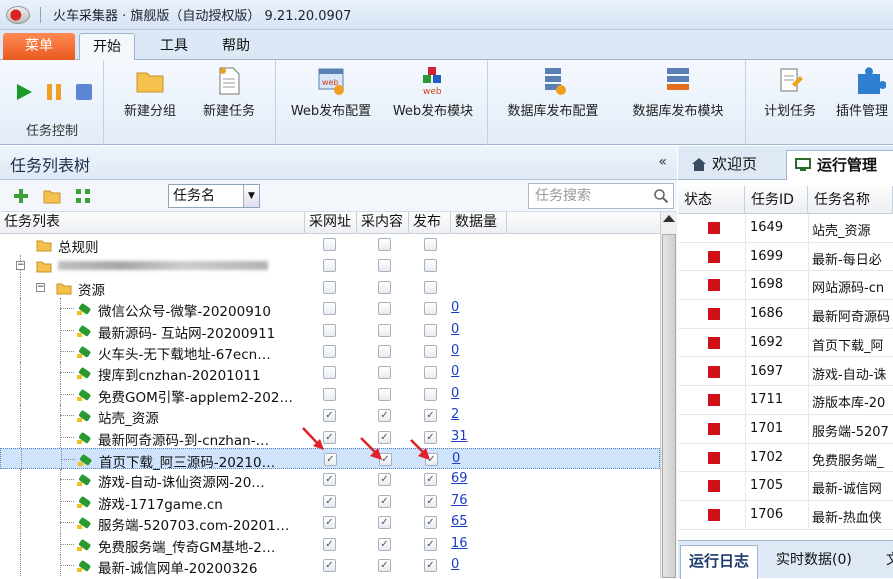 The image size is (893, 579). I want to click on tree-task-row: 微信公众号-微擎-20200910 0, so click(330, 309).